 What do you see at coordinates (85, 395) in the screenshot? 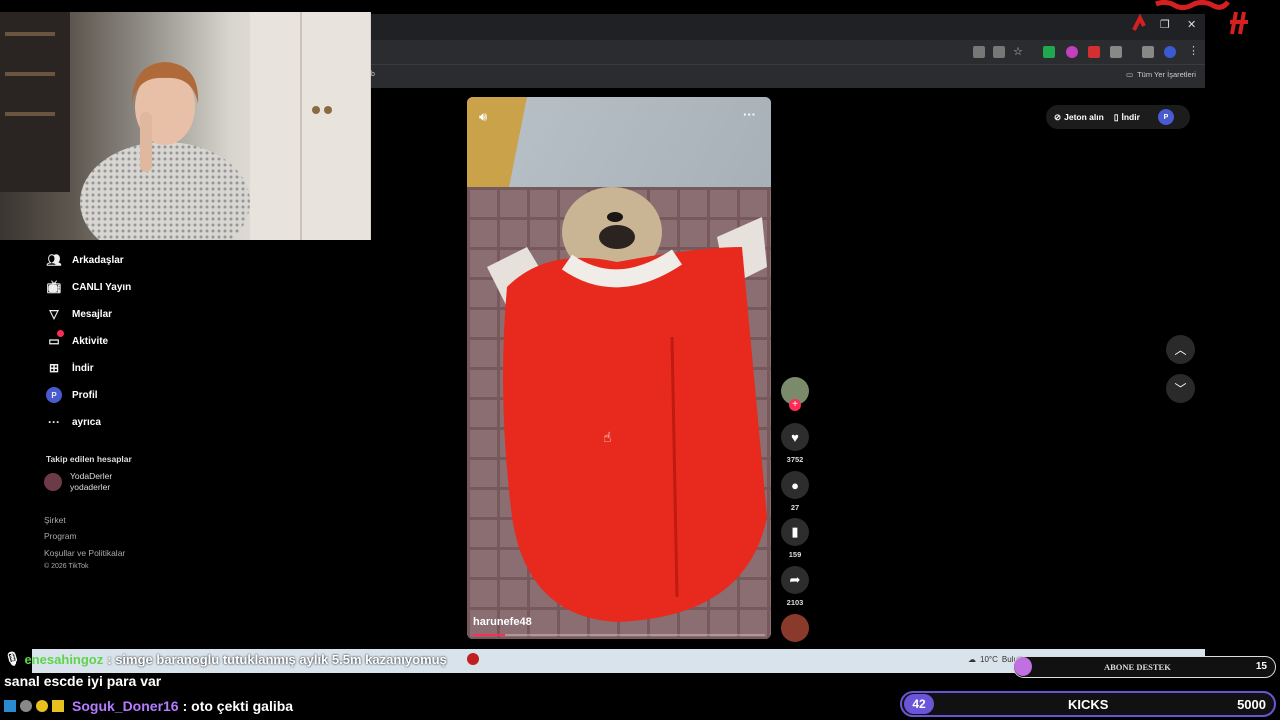
I see `sidebar-item-label: Profil` at bounding box center [85, 395].